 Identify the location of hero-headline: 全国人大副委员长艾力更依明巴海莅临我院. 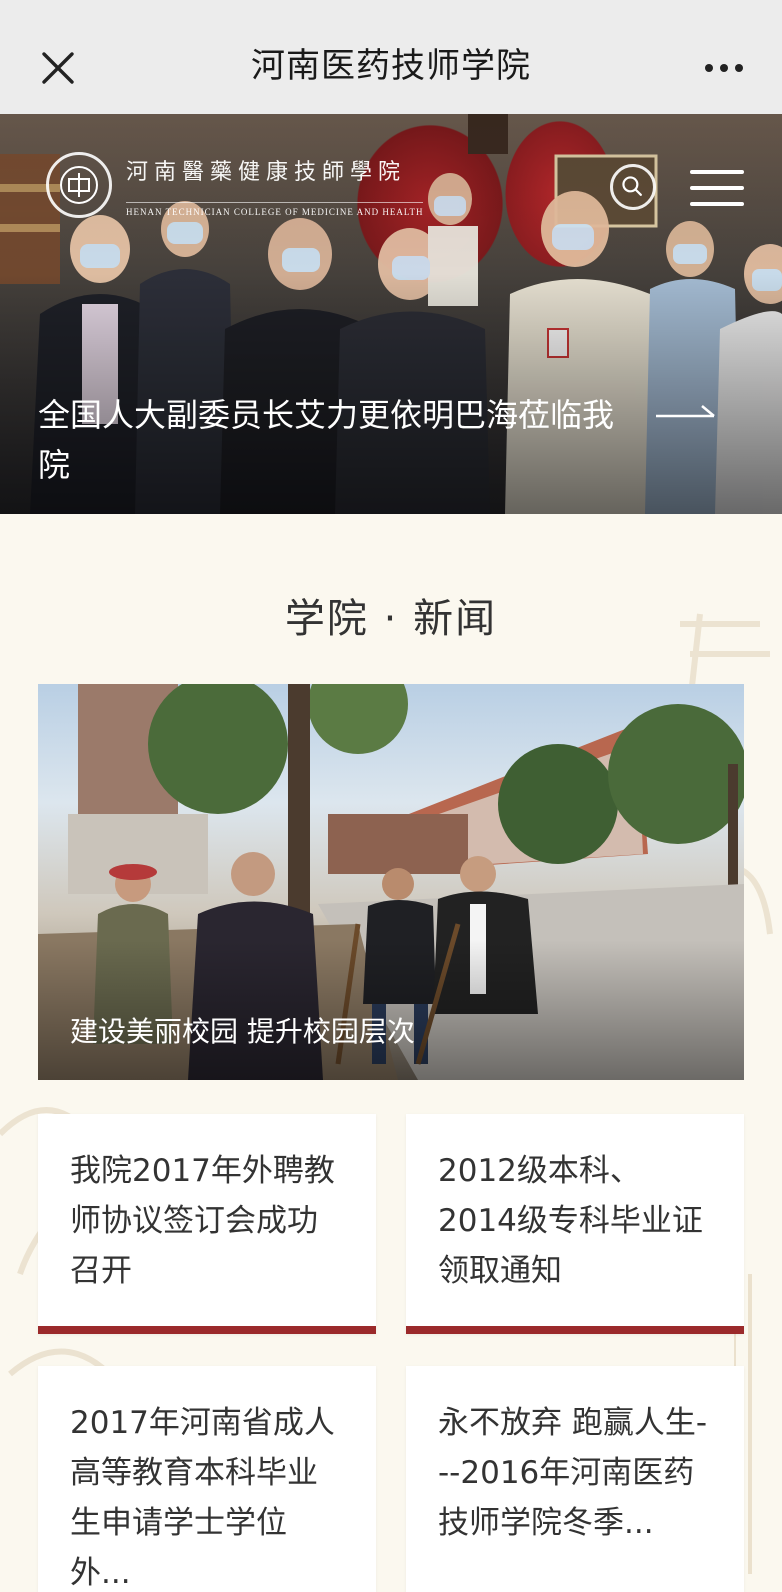
(333, 440).